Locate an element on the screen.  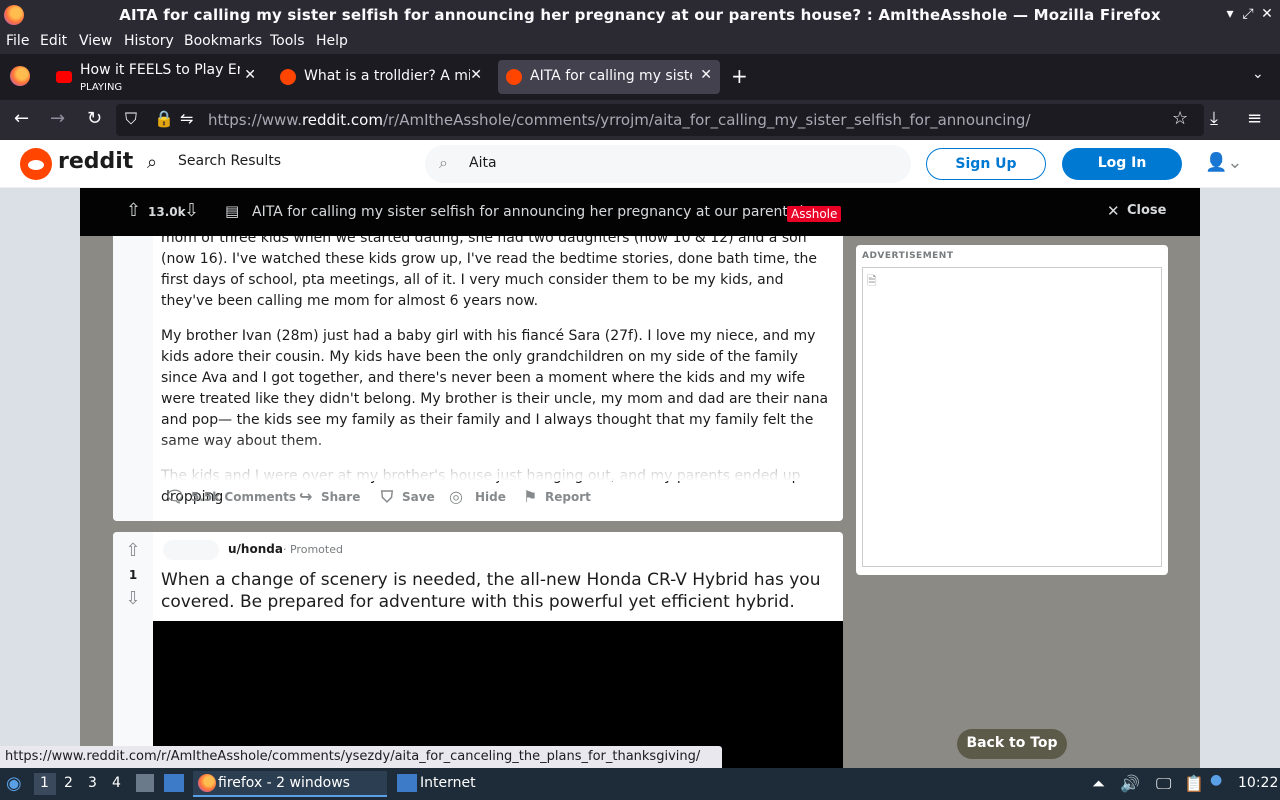
volume-icon: 🔊 is located at coordinates (1130, 783).